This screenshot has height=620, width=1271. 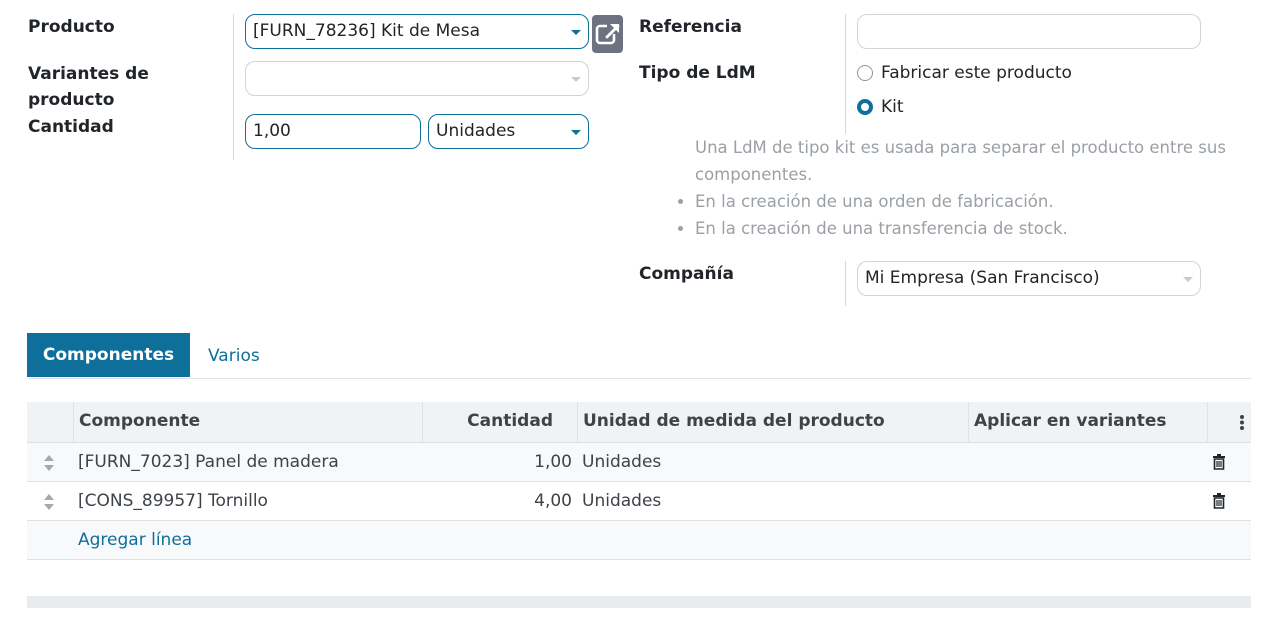 What do you see at coordinates (639, 602) in the screenshot?
I see `footer-bar` at bounding box center [639, 602].